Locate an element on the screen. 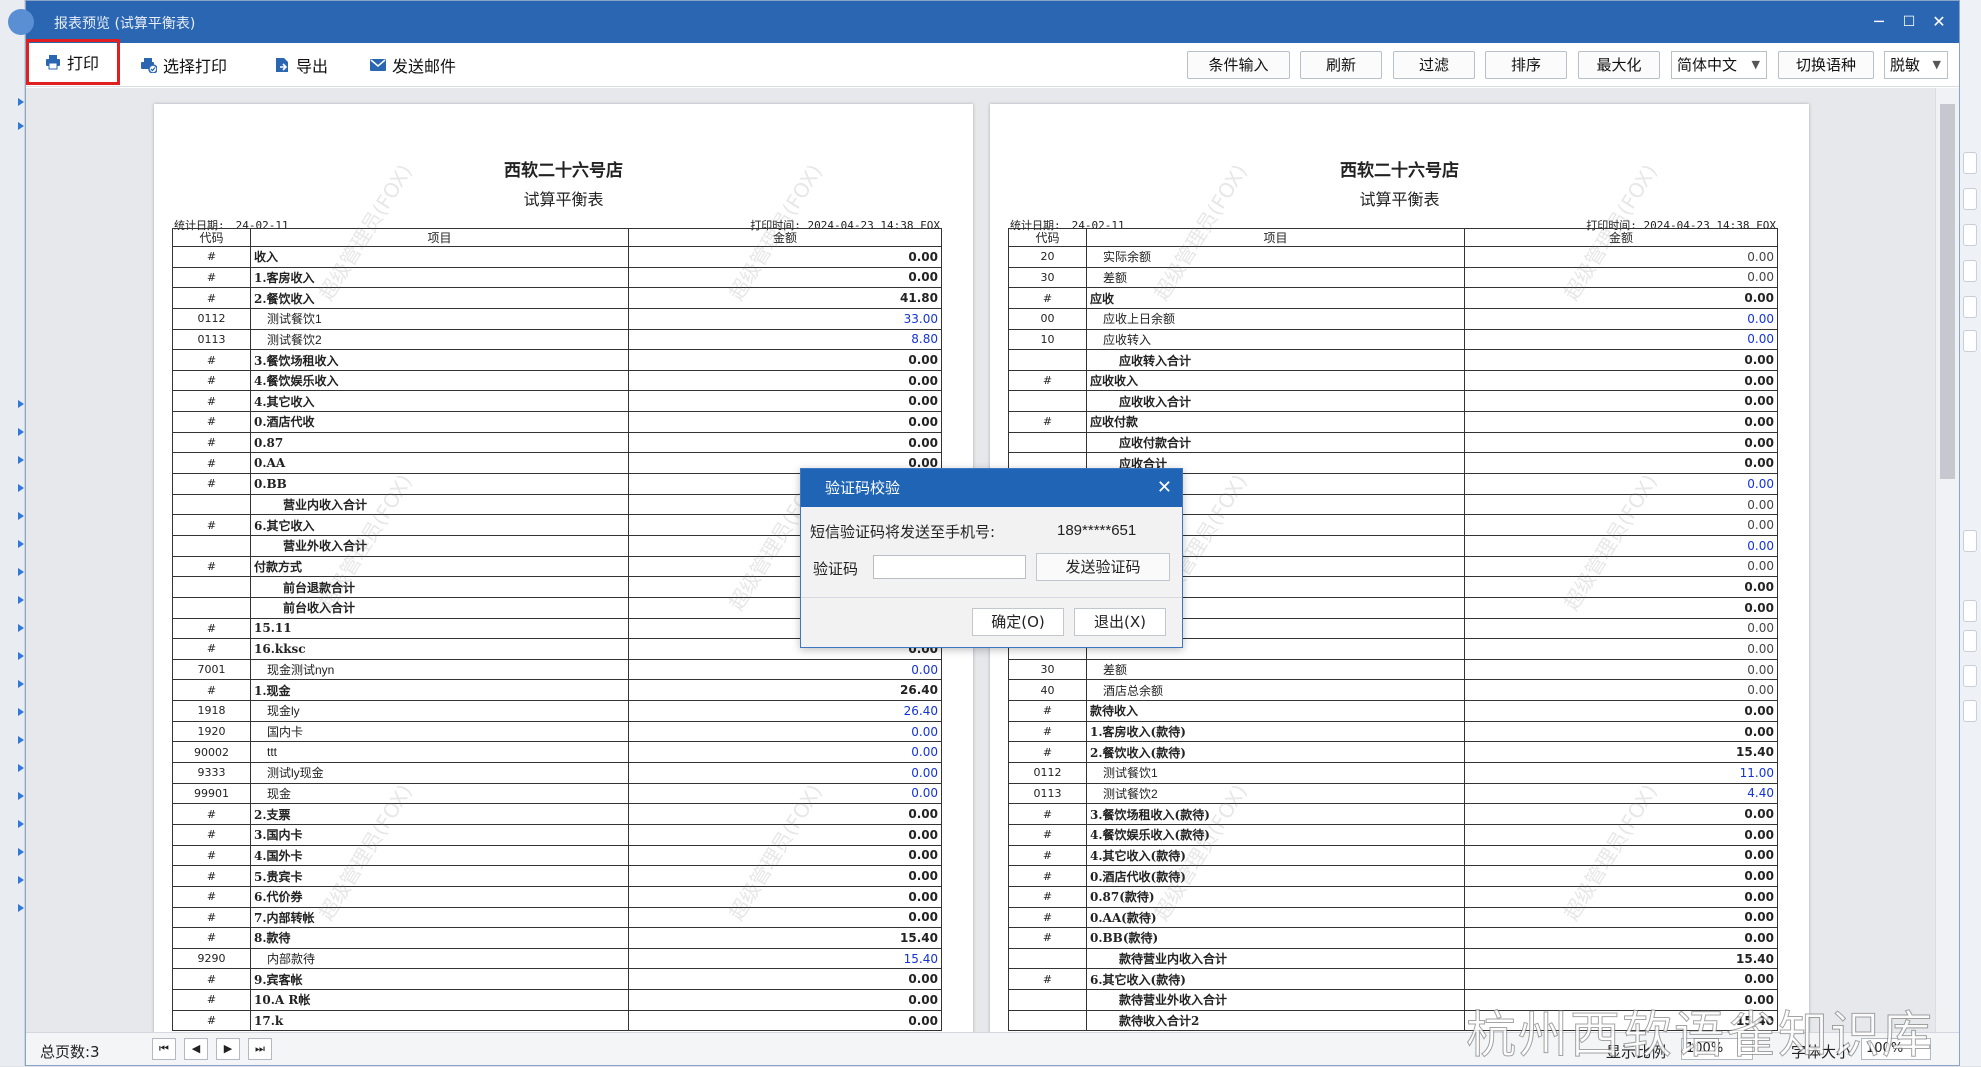 The width and height of the screenshot is (1981, 1067). cell-item: 款待收入合计2 is located at coordinates (1275, 1020).